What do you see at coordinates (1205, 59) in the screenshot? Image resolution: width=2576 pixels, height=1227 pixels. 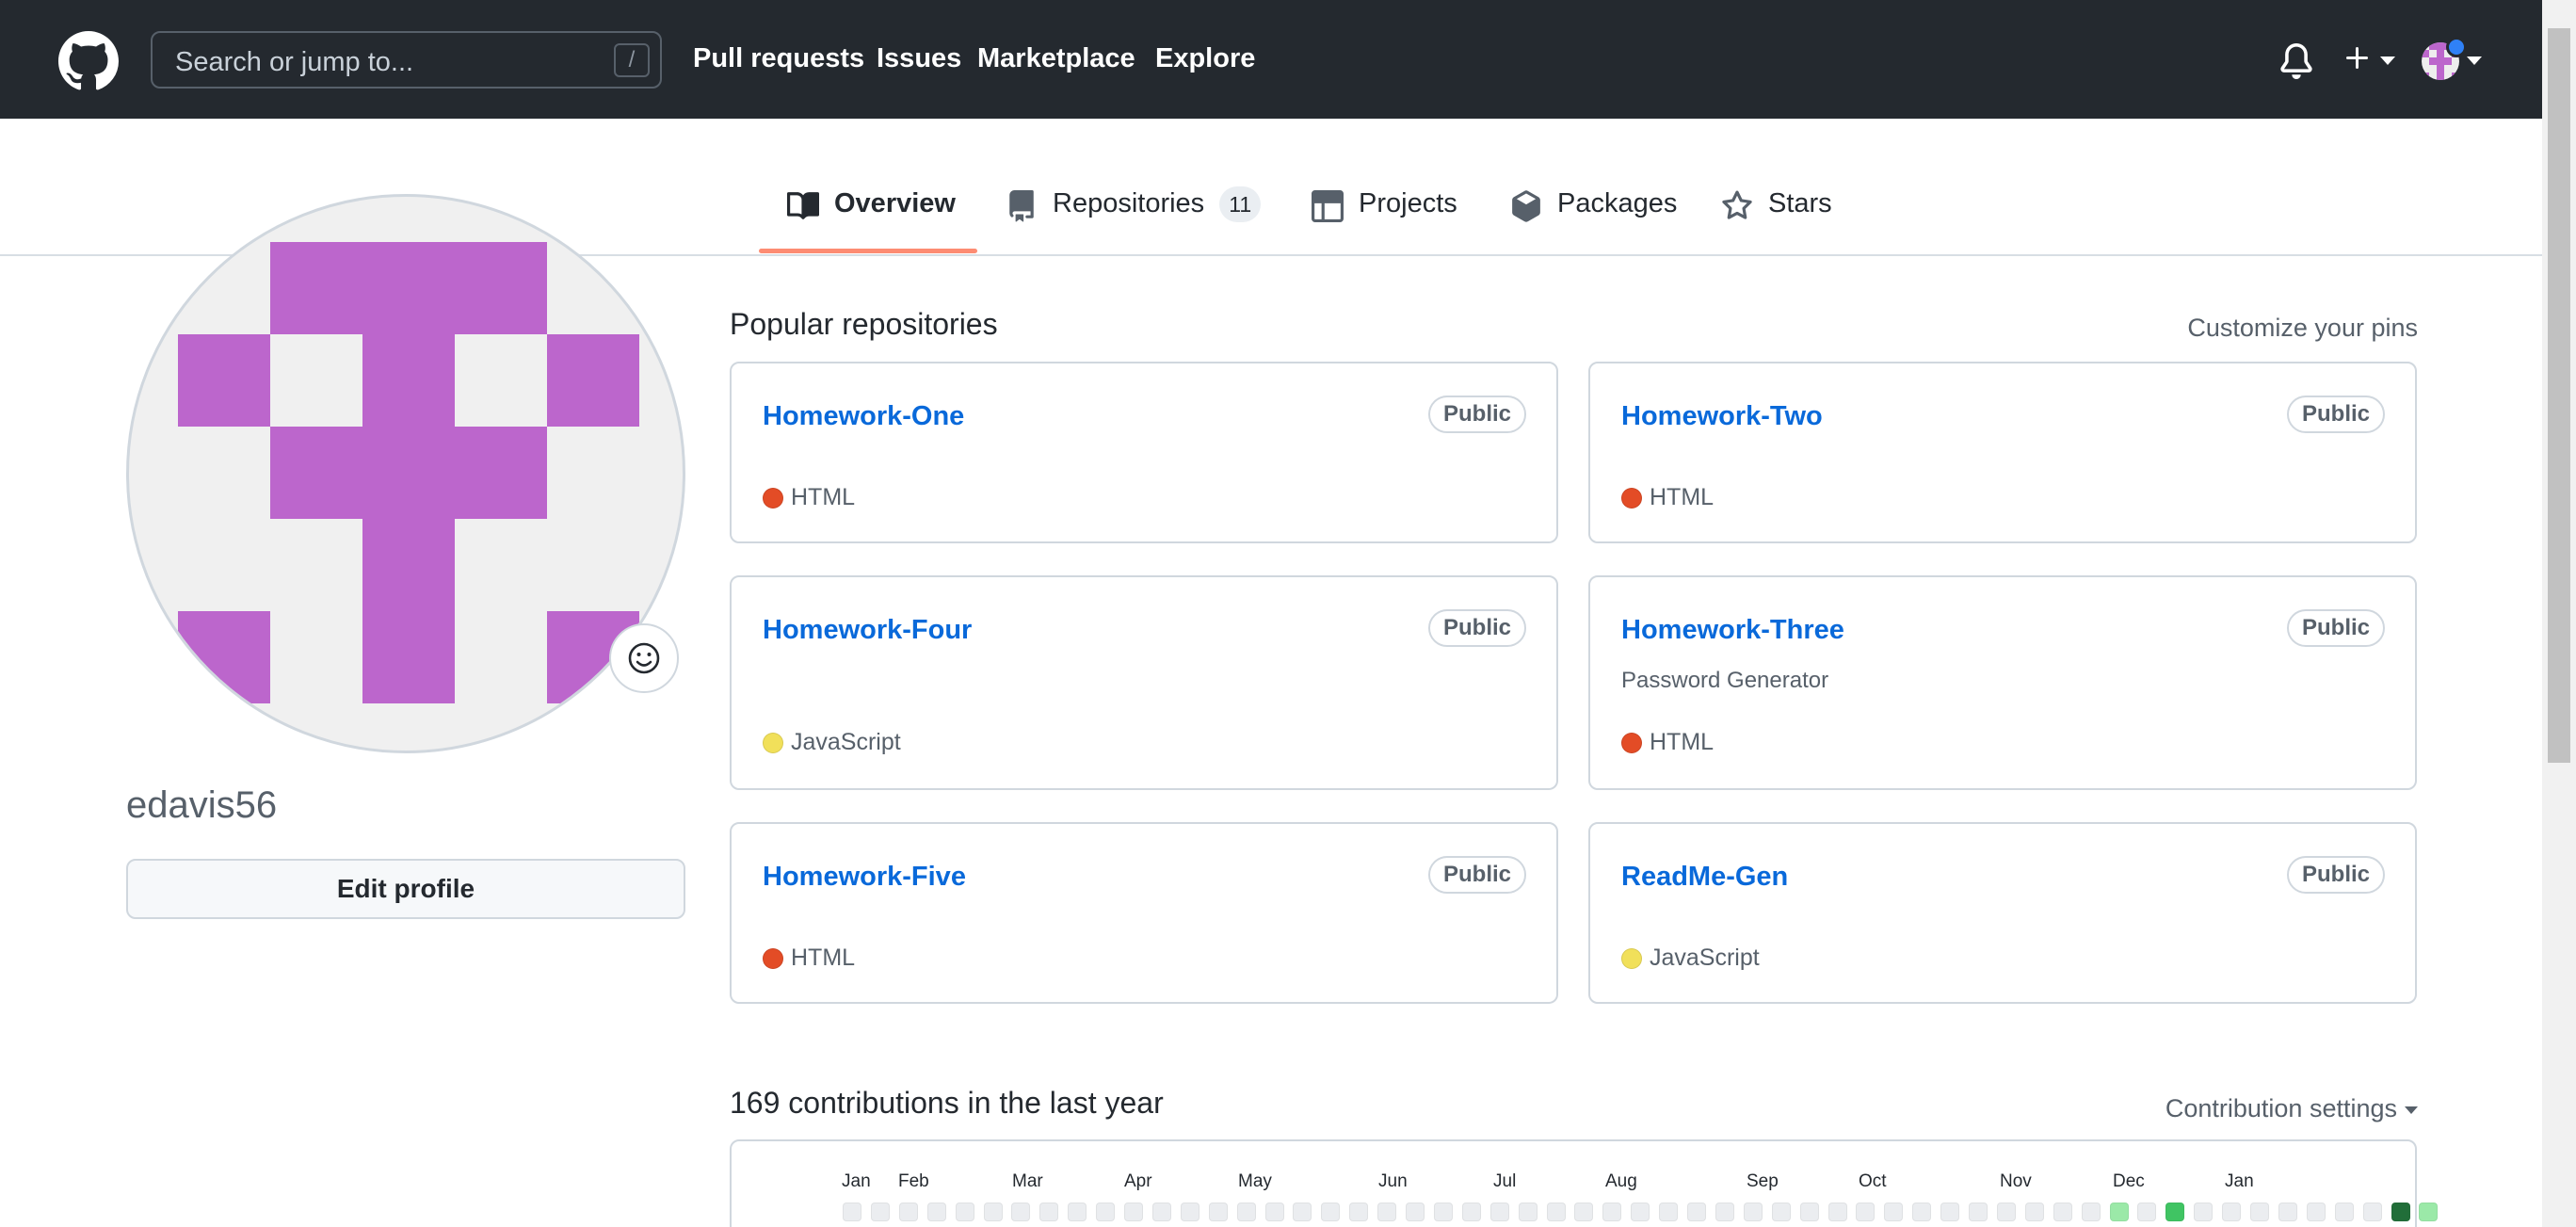 I see `nav-explore: Explore` at bounding box center [1205, 59].